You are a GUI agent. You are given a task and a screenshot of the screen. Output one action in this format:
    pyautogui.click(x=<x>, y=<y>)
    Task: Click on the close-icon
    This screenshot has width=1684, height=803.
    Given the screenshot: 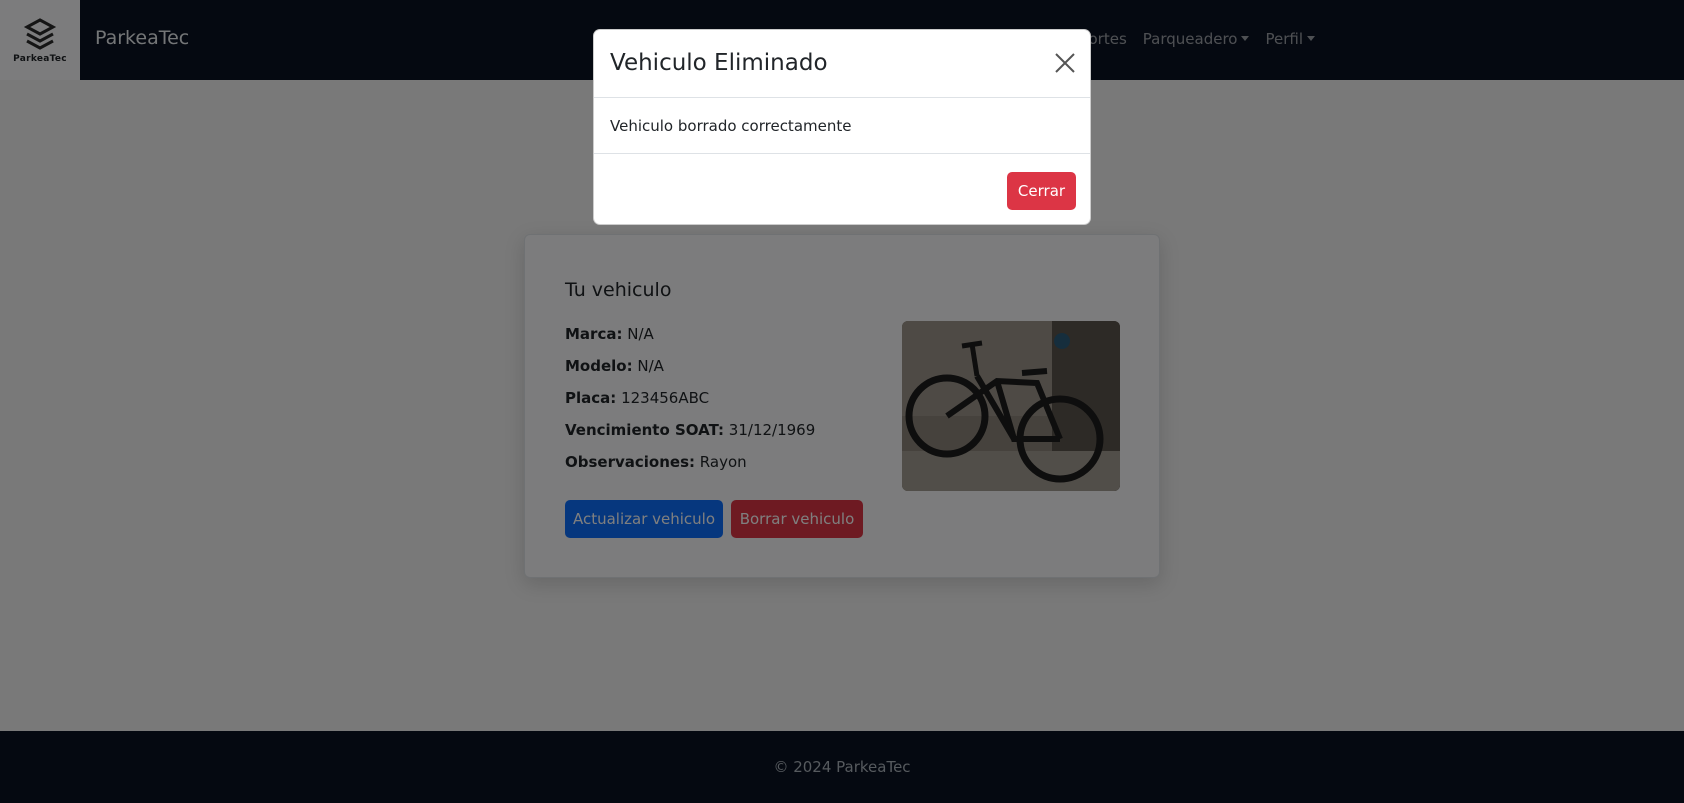 What is the action you would take?
    pyautogui.click(x=1065, y=63)
    